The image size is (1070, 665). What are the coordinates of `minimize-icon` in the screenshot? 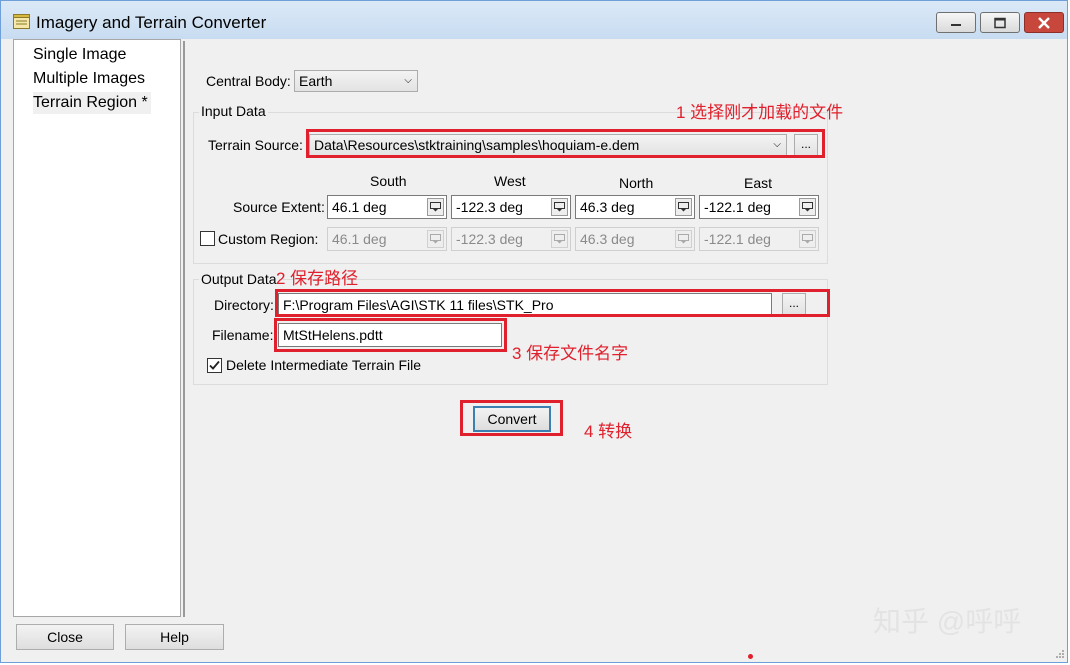 It's located at (956, 24).